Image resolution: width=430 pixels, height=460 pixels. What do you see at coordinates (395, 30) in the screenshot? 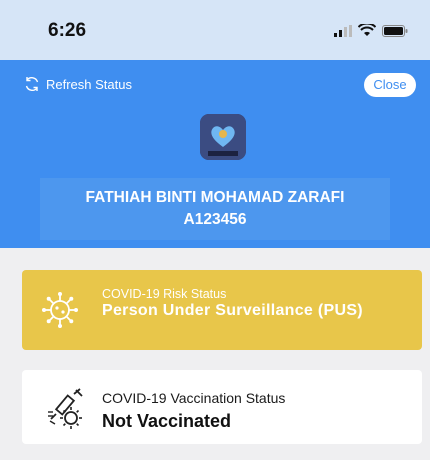
I see `battery-icon` at bounding box center [395, 30].